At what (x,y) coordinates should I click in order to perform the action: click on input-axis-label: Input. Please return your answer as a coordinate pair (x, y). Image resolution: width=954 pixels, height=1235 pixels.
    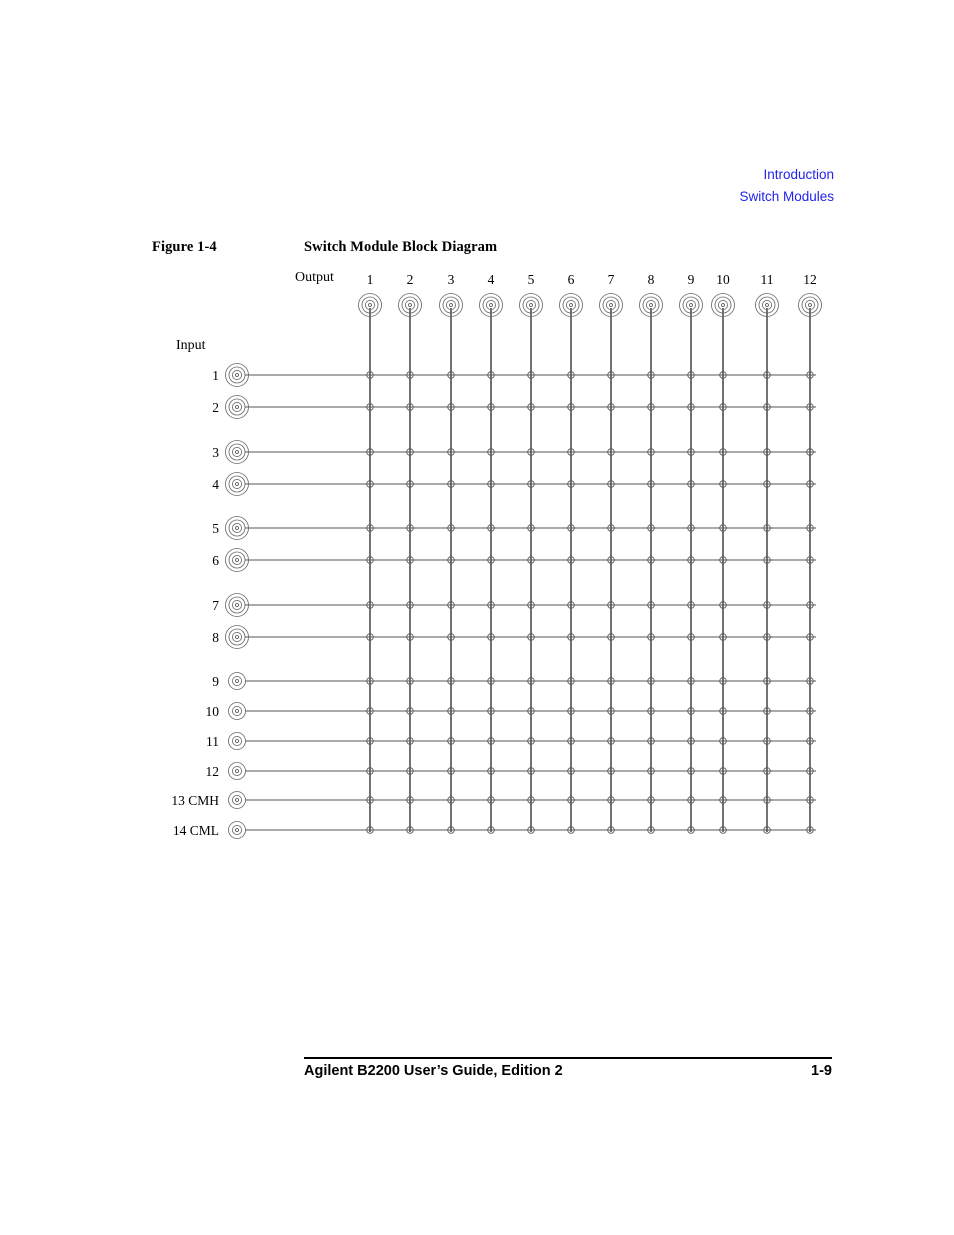
    Looking at the image, I should click on (191, 345).